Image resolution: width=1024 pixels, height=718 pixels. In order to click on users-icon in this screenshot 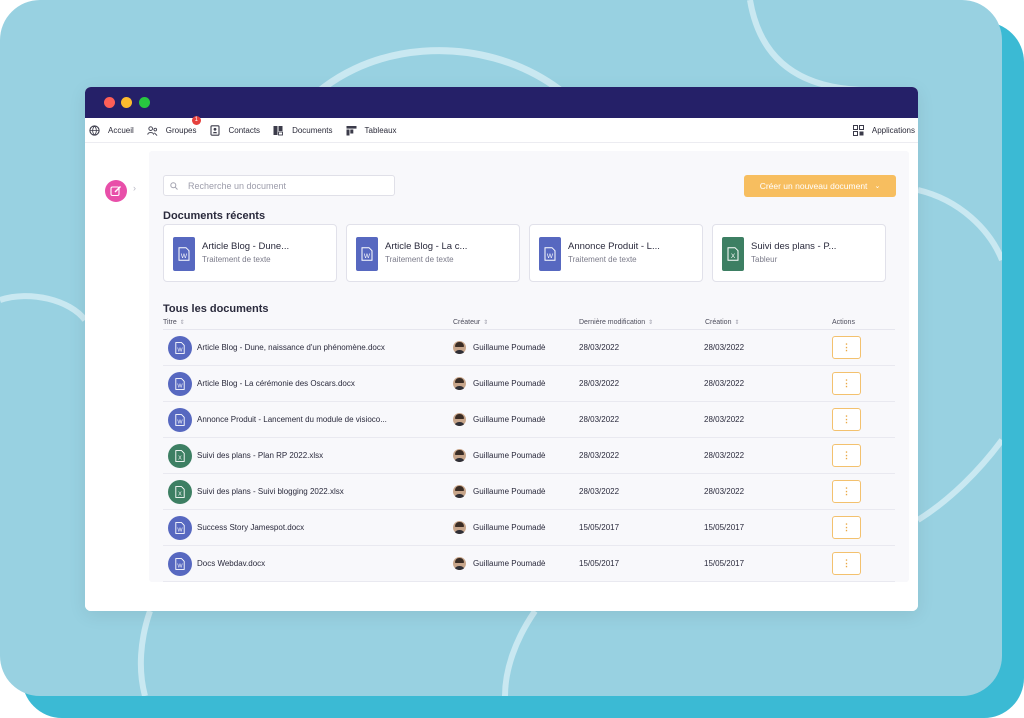, I will do `click(152, 130)`.